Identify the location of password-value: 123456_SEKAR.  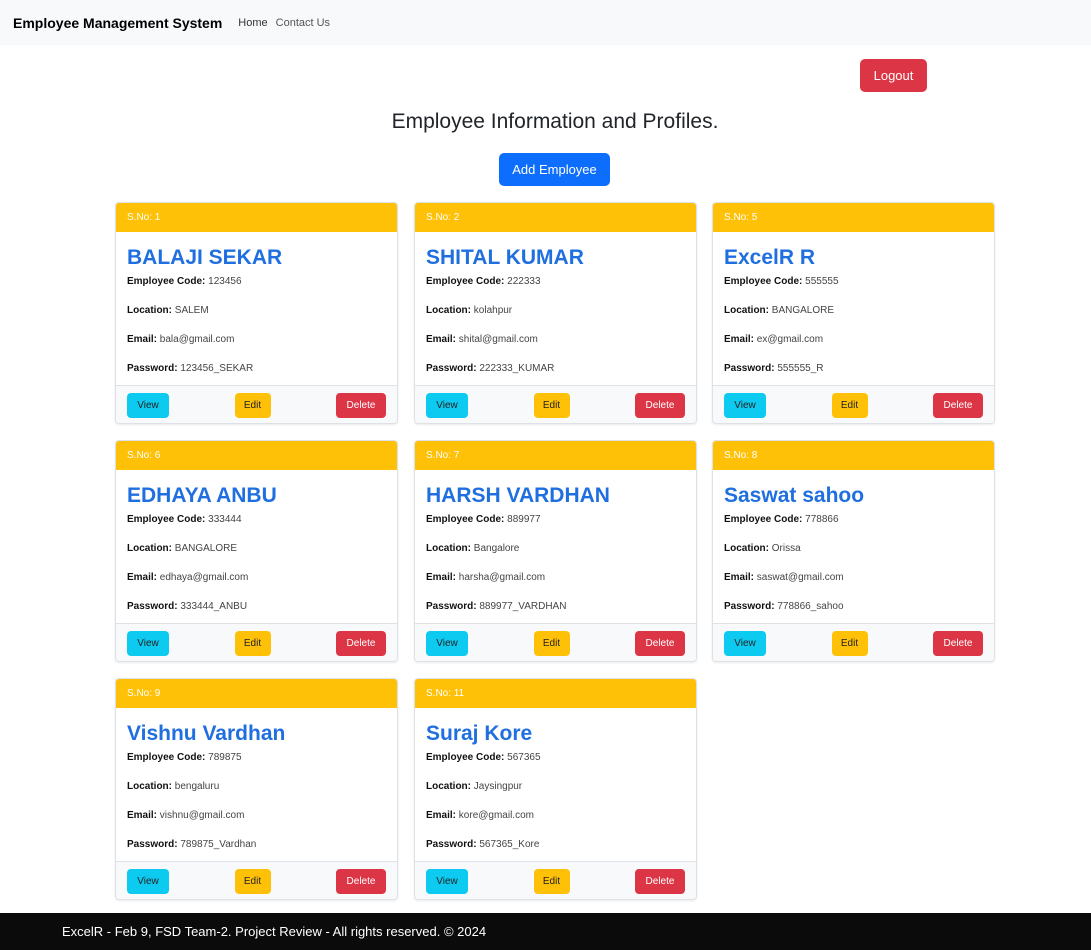
(217, 368).